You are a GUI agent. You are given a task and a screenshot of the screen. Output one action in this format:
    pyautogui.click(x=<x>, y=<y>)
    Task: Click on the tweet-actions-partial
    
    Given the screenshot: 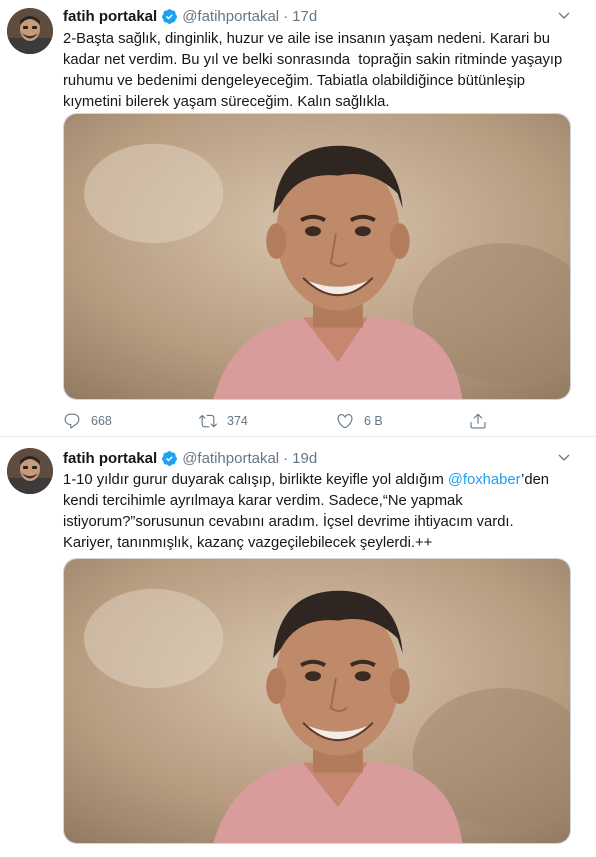 What is the action you would take?
    pyautogui.click(x=278, y=855)
    